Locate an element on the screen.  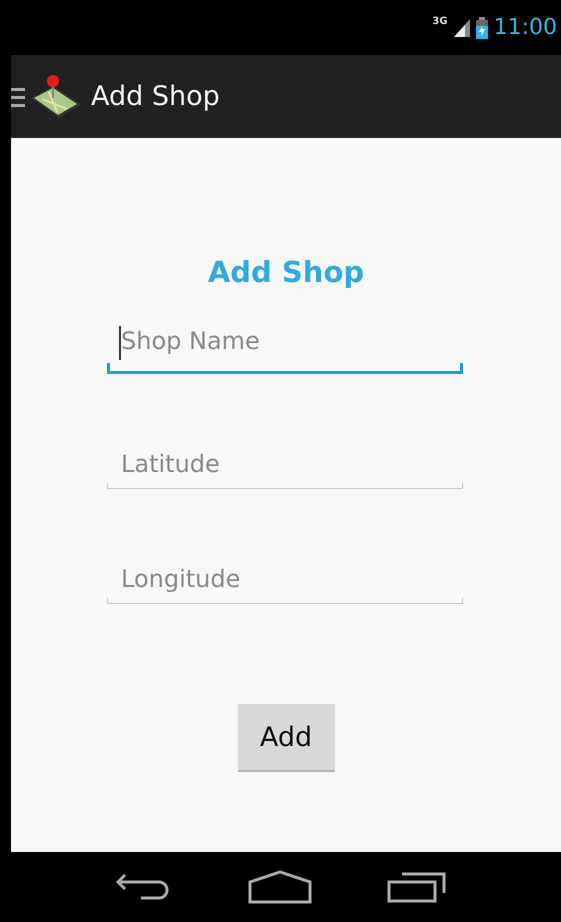
add-button: Add is located at coordinates (286, 738).